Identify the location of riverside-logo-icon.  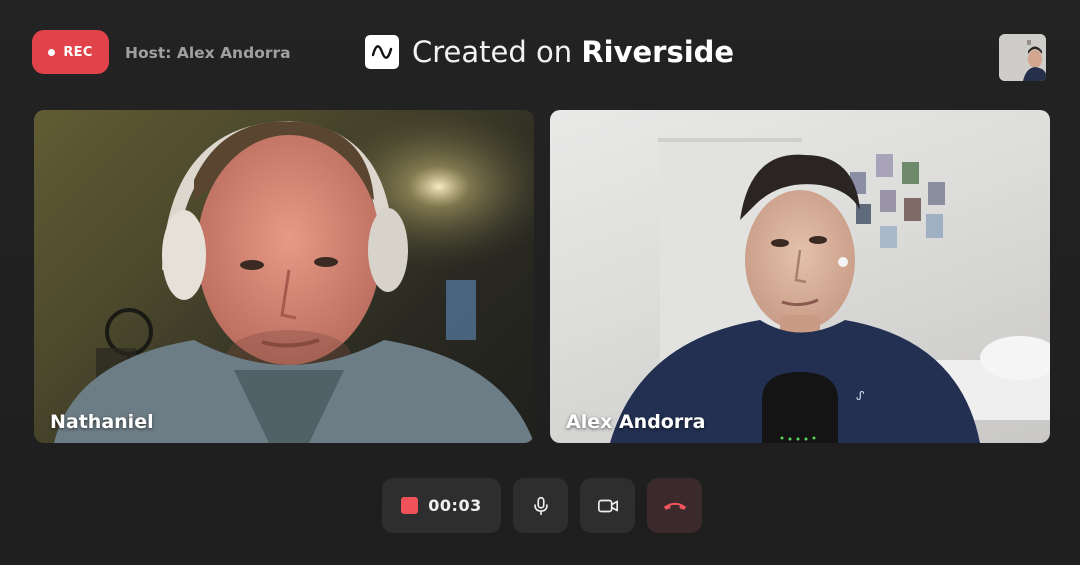
(382, 52).